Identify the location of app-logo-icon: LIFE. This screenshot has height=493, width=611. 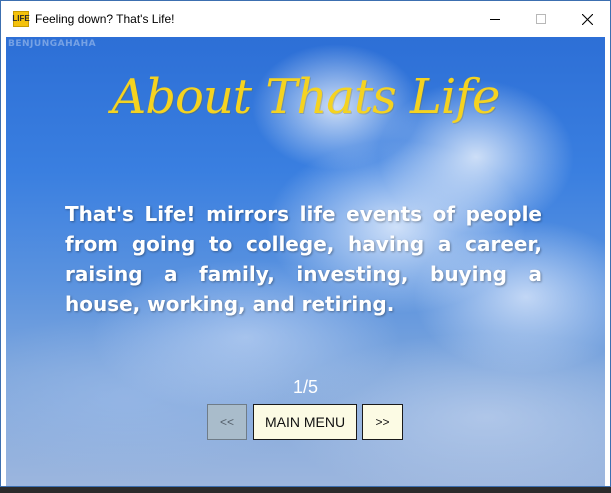
(21, 19).